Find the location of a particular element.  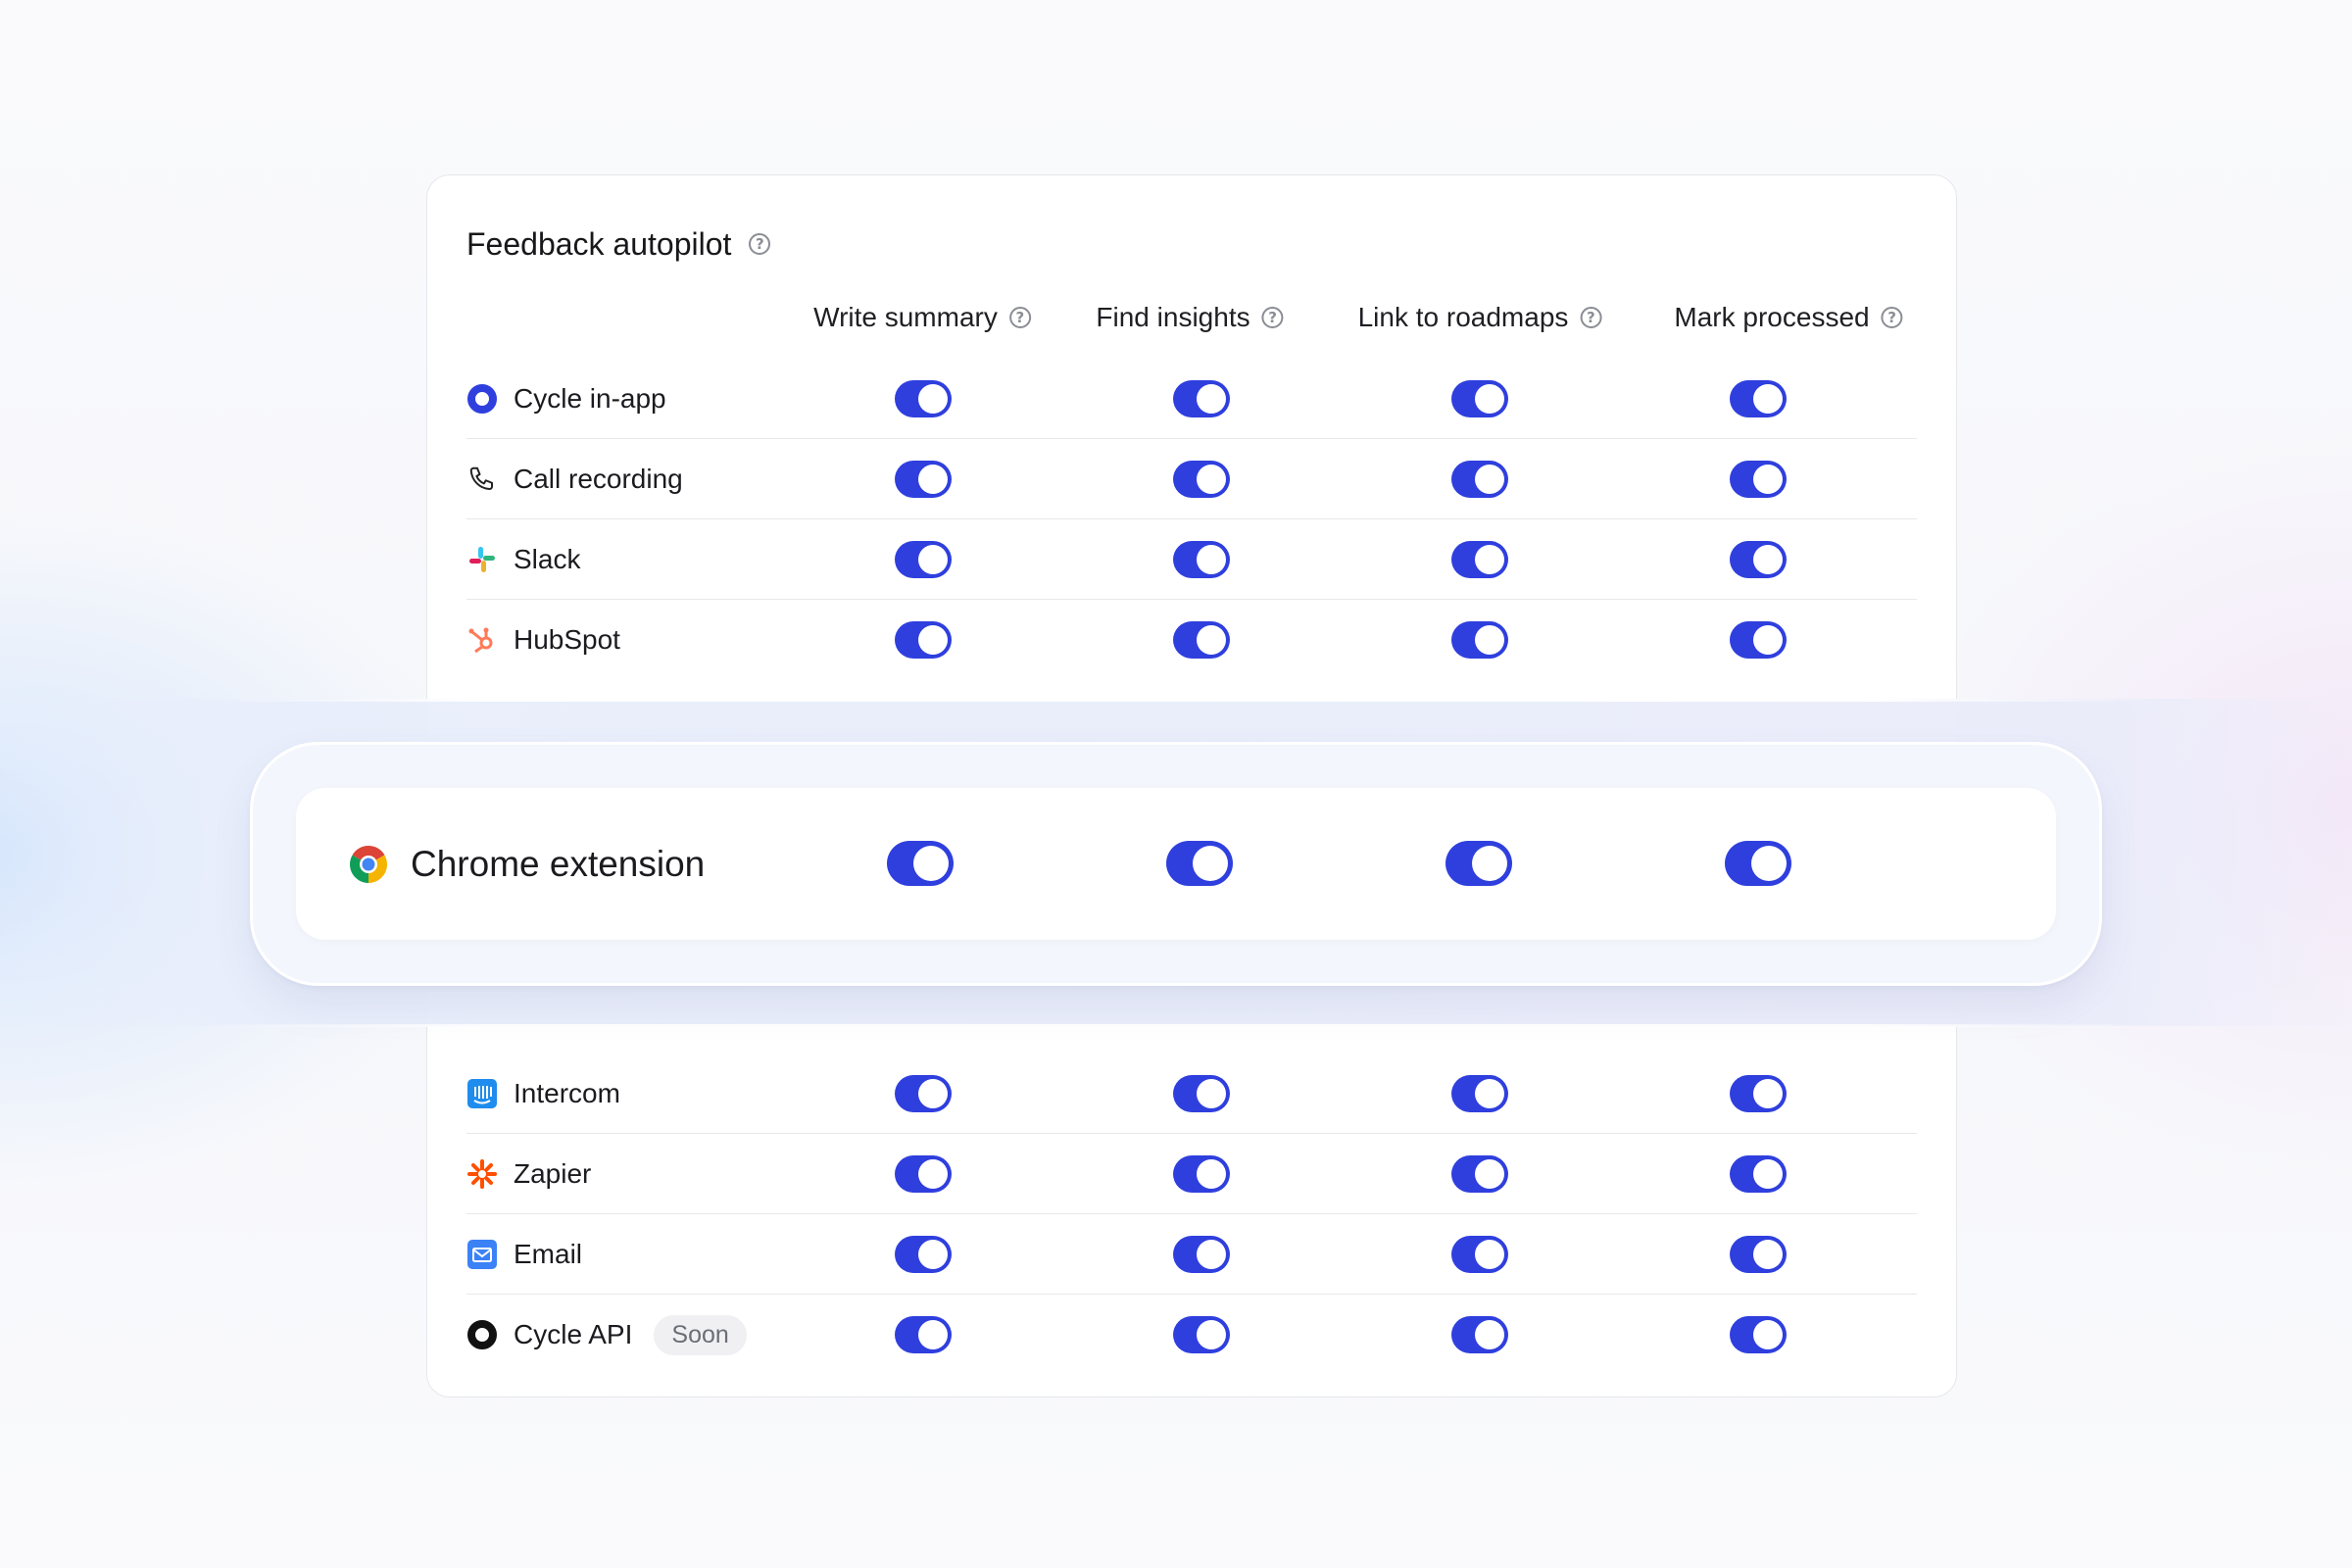

column-header-mark-processed: Mark processed ? is located at coordinates (1788, 317).